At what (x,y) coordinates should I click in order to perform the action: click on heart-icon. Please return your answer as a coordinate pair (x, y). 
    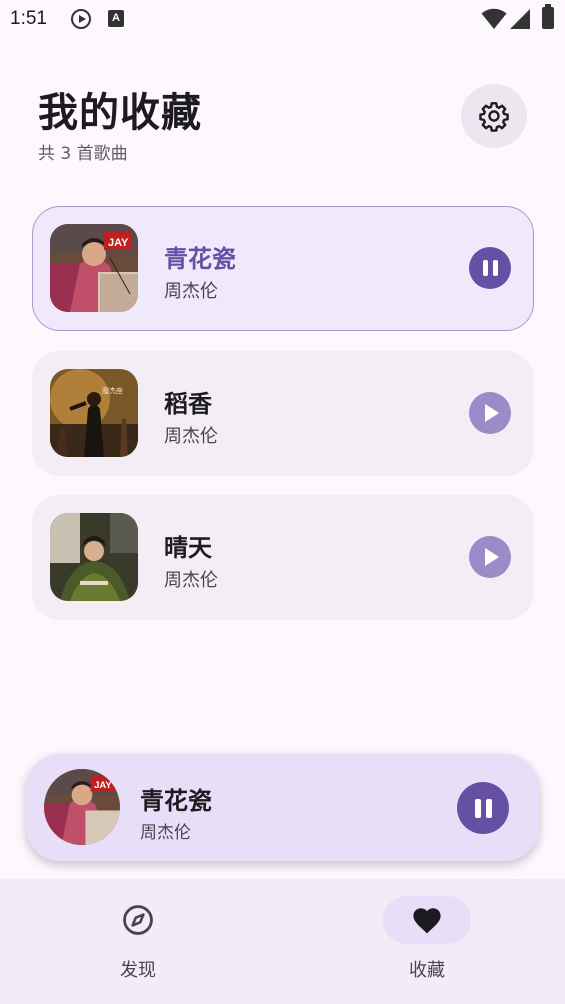
    Looking at the image, I should click on (427, 921).